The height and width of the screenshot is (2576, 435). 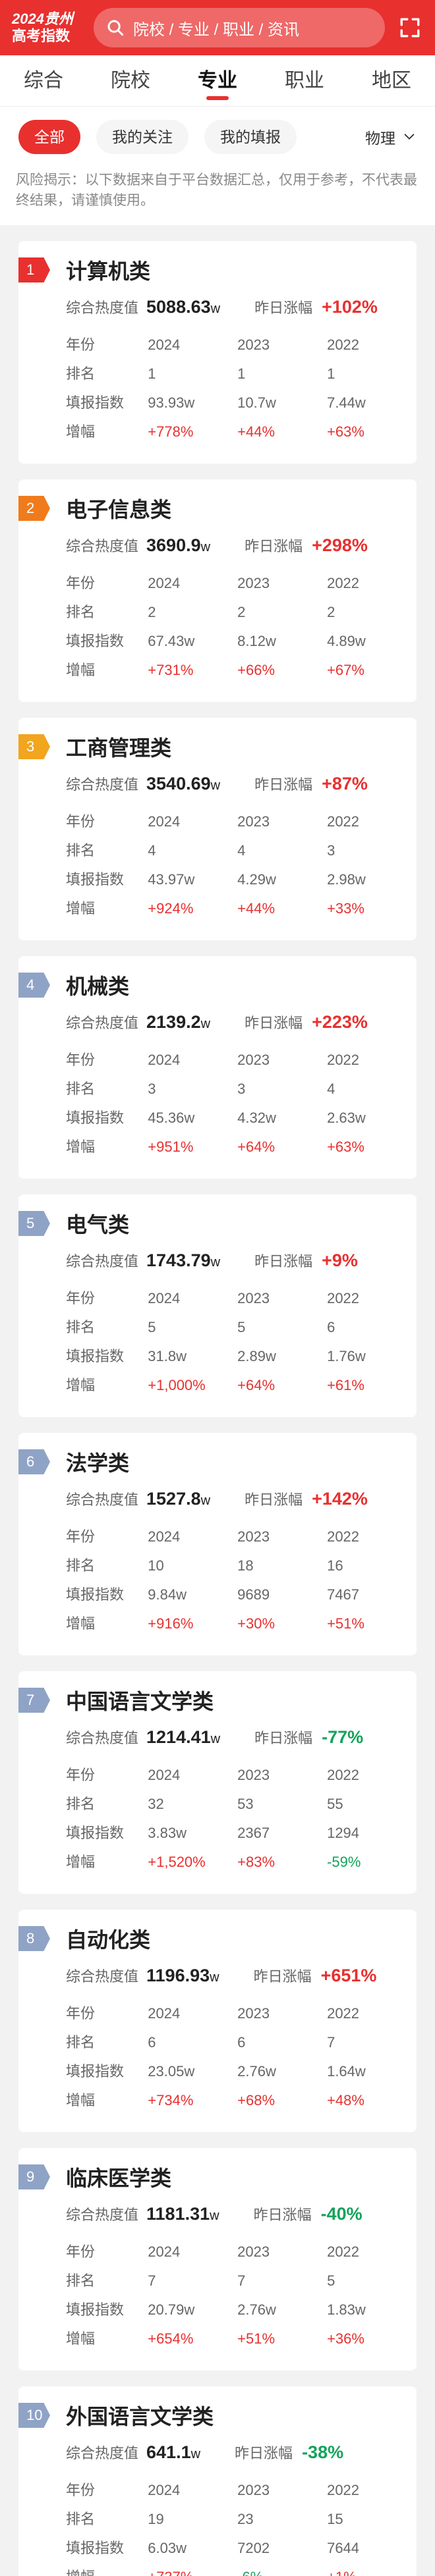 I want to click on hot-number: 2139.2, so click(x=173, y=1022).